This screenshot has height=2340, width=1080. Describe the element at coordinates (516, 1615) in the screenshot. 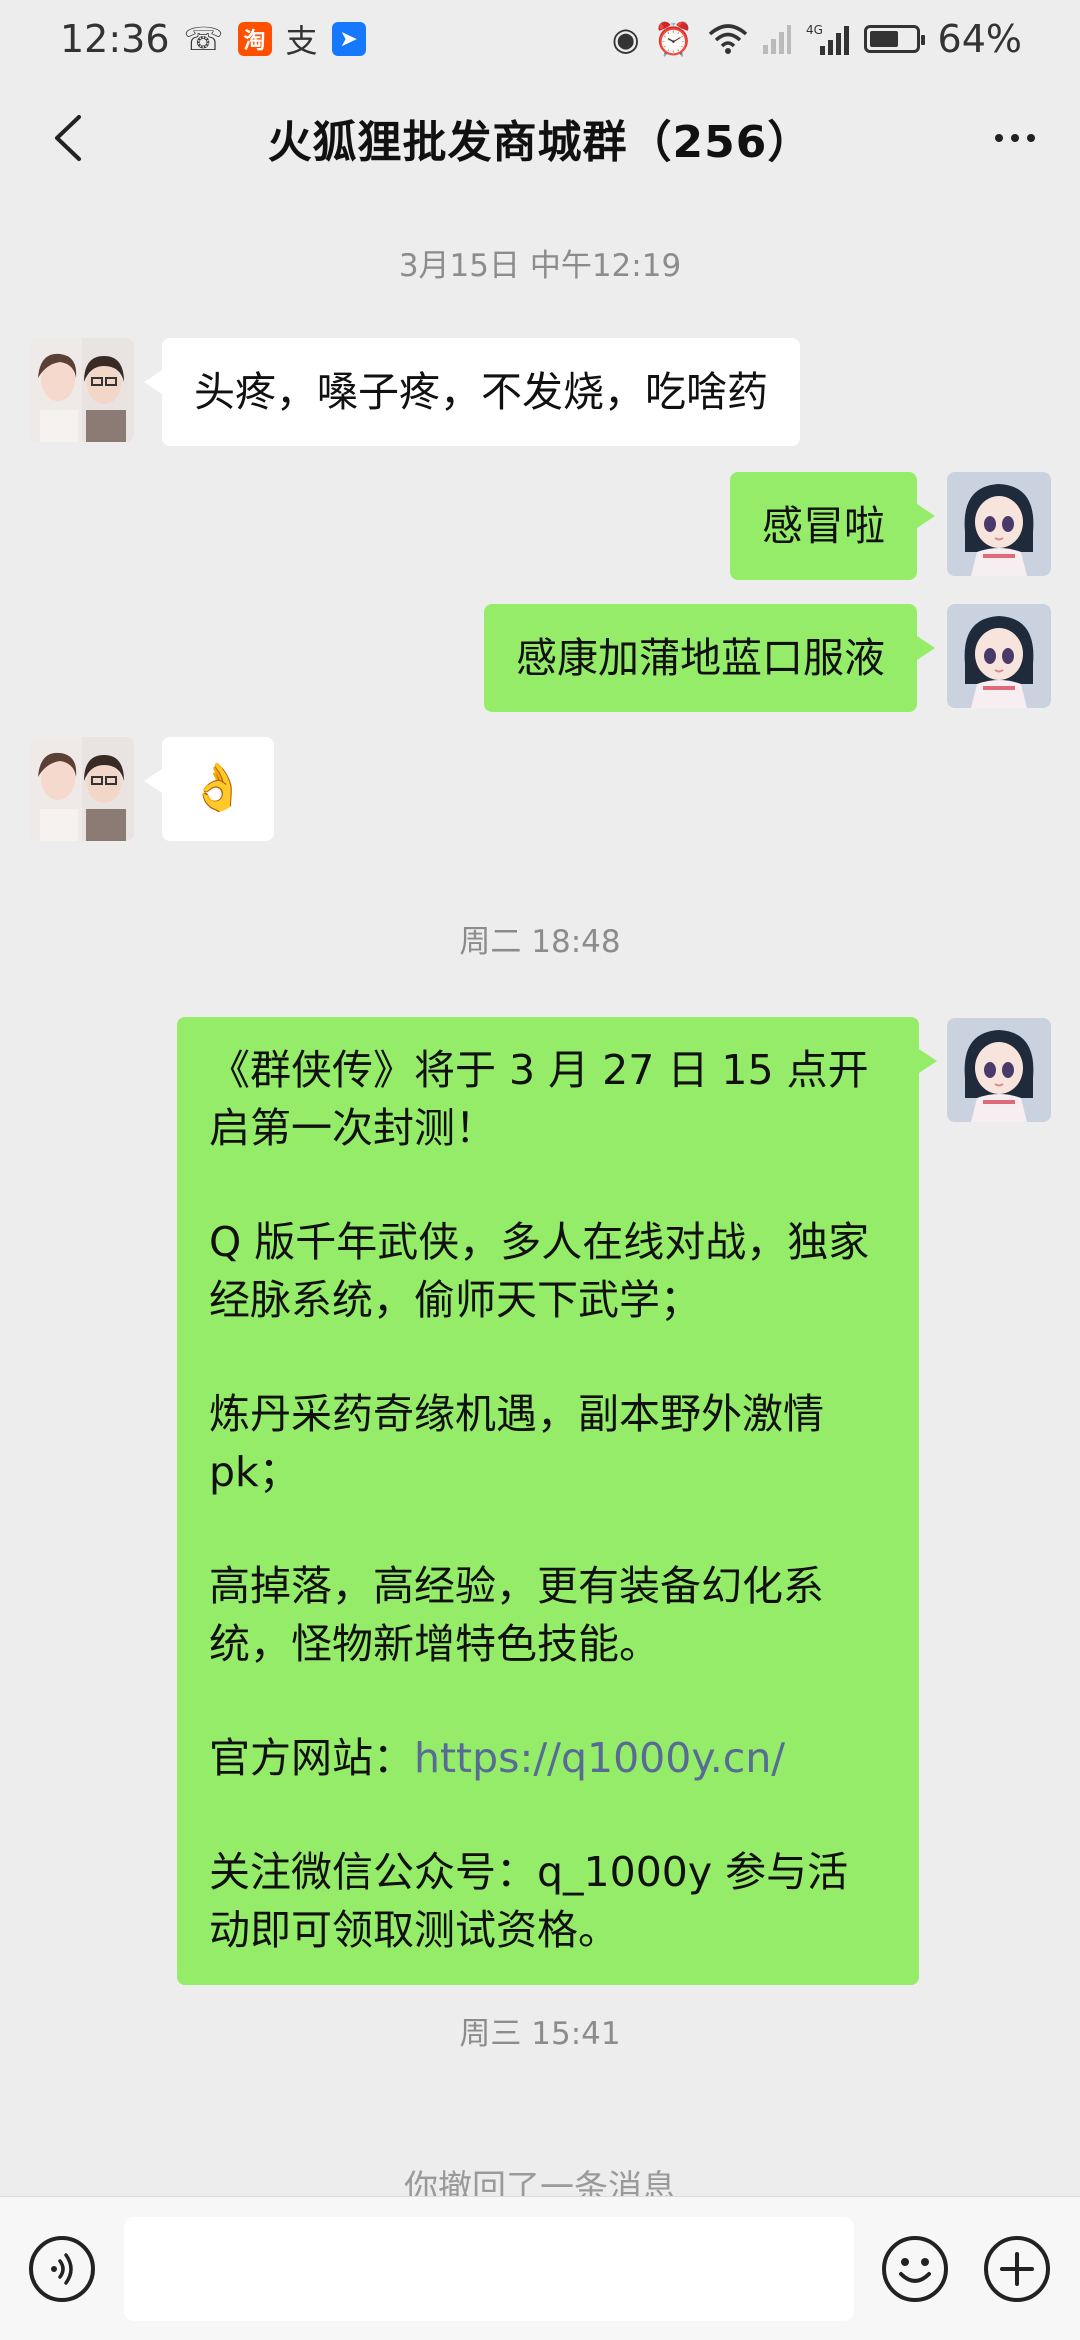

I see `message-paragraph: 高掉落，高经验，更有装备幻化系统，怪物新增特色技能。` at that location.